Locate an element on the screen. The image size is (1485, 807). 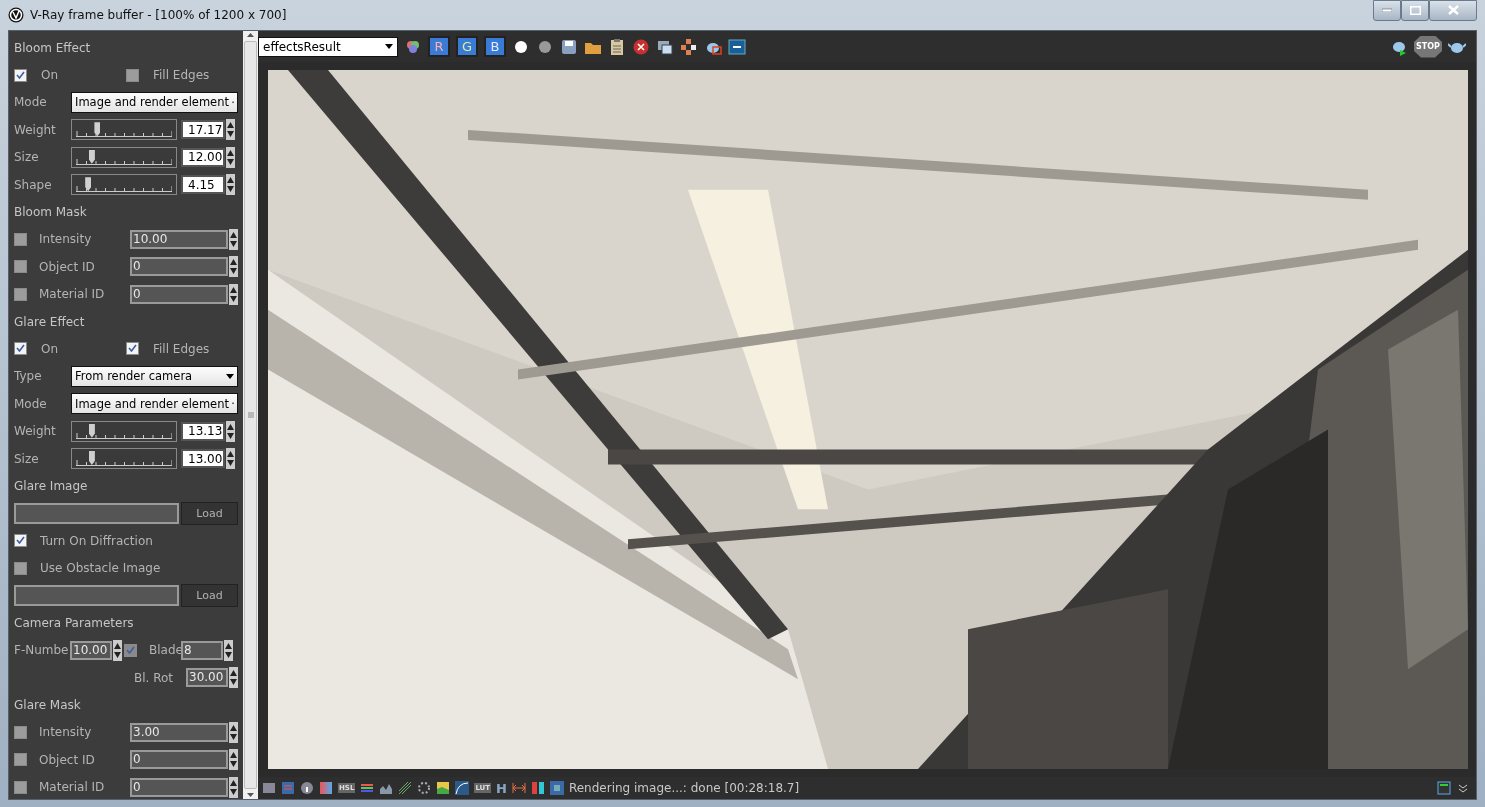
scrollbar is located at coordinates (250, 415).